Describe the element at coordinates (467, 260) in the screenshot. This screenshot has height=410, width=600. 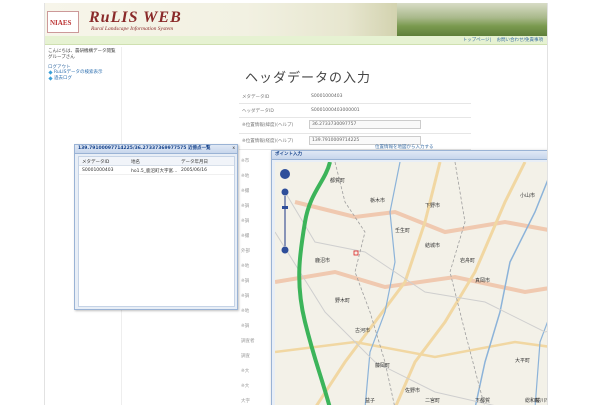
I see `map-place-label: 岩舟町` at that location.